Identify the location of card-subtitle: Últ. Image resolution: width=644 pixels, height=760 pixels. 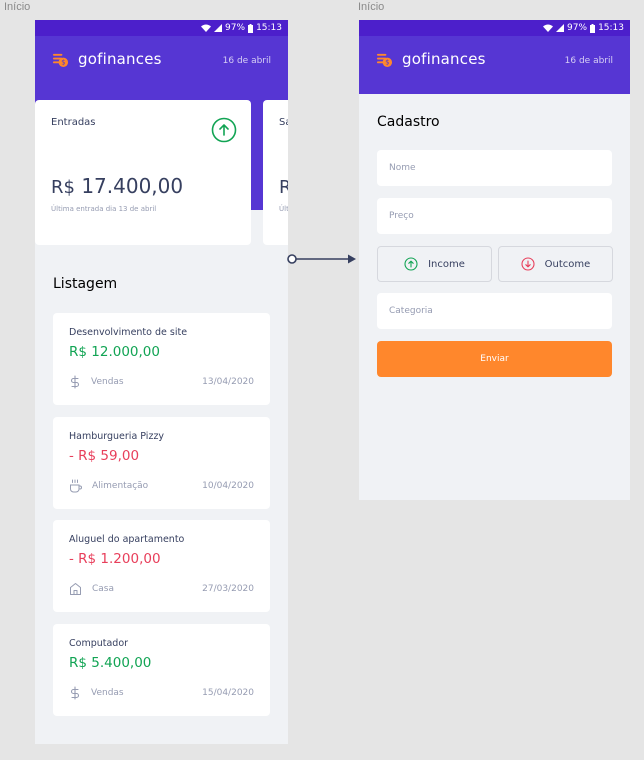
(283, 209).